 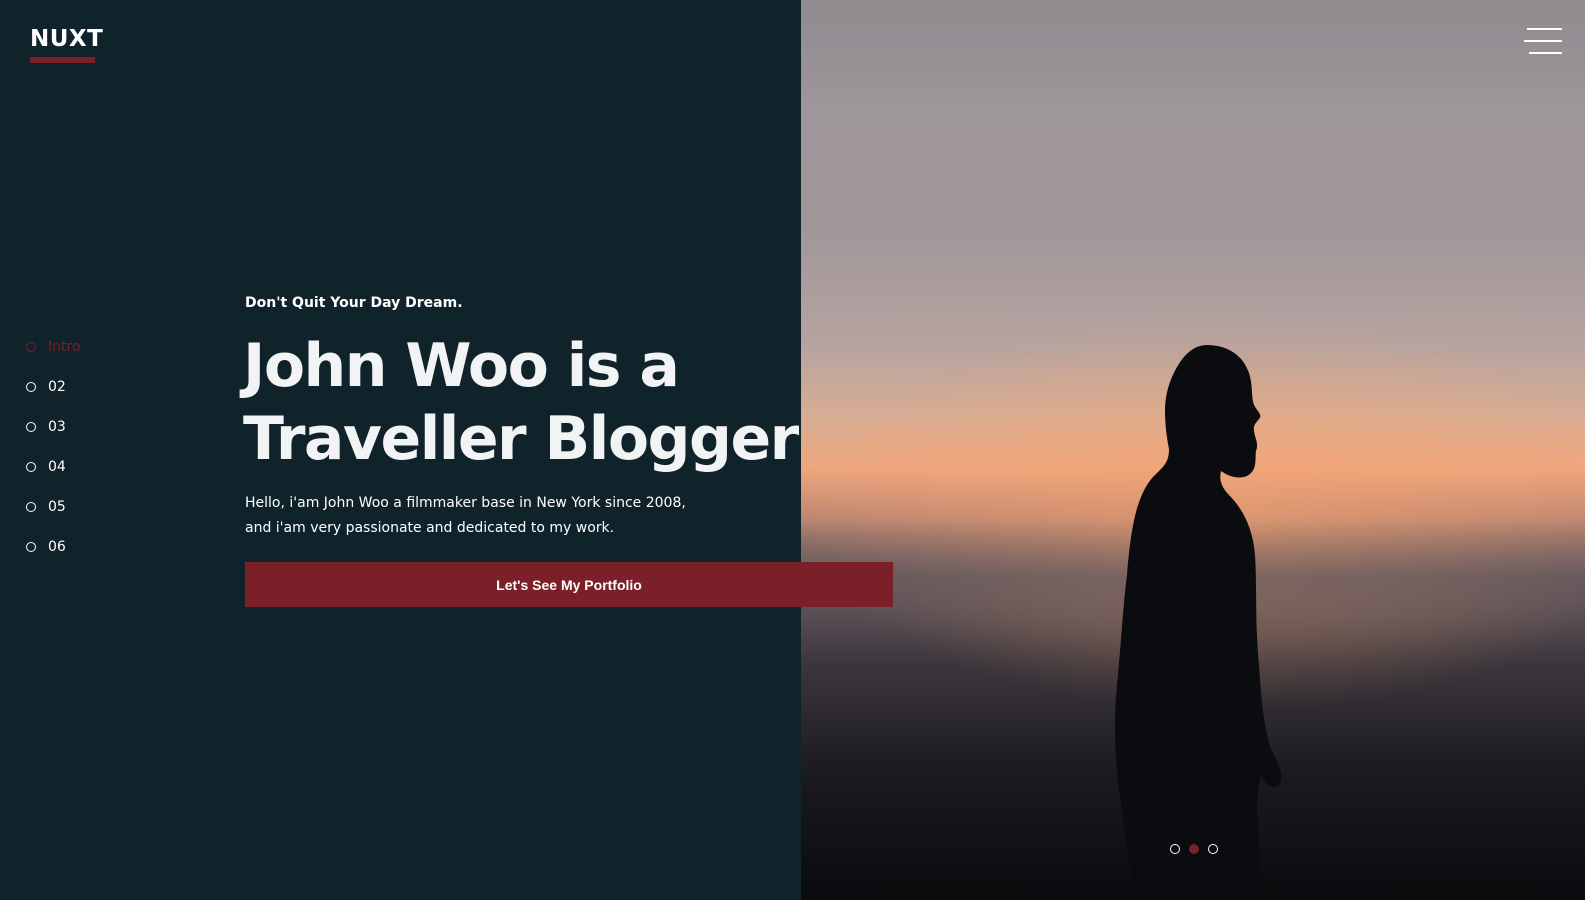 I want to click on section-nav-item-02: 02, so click(x=53, y=398).